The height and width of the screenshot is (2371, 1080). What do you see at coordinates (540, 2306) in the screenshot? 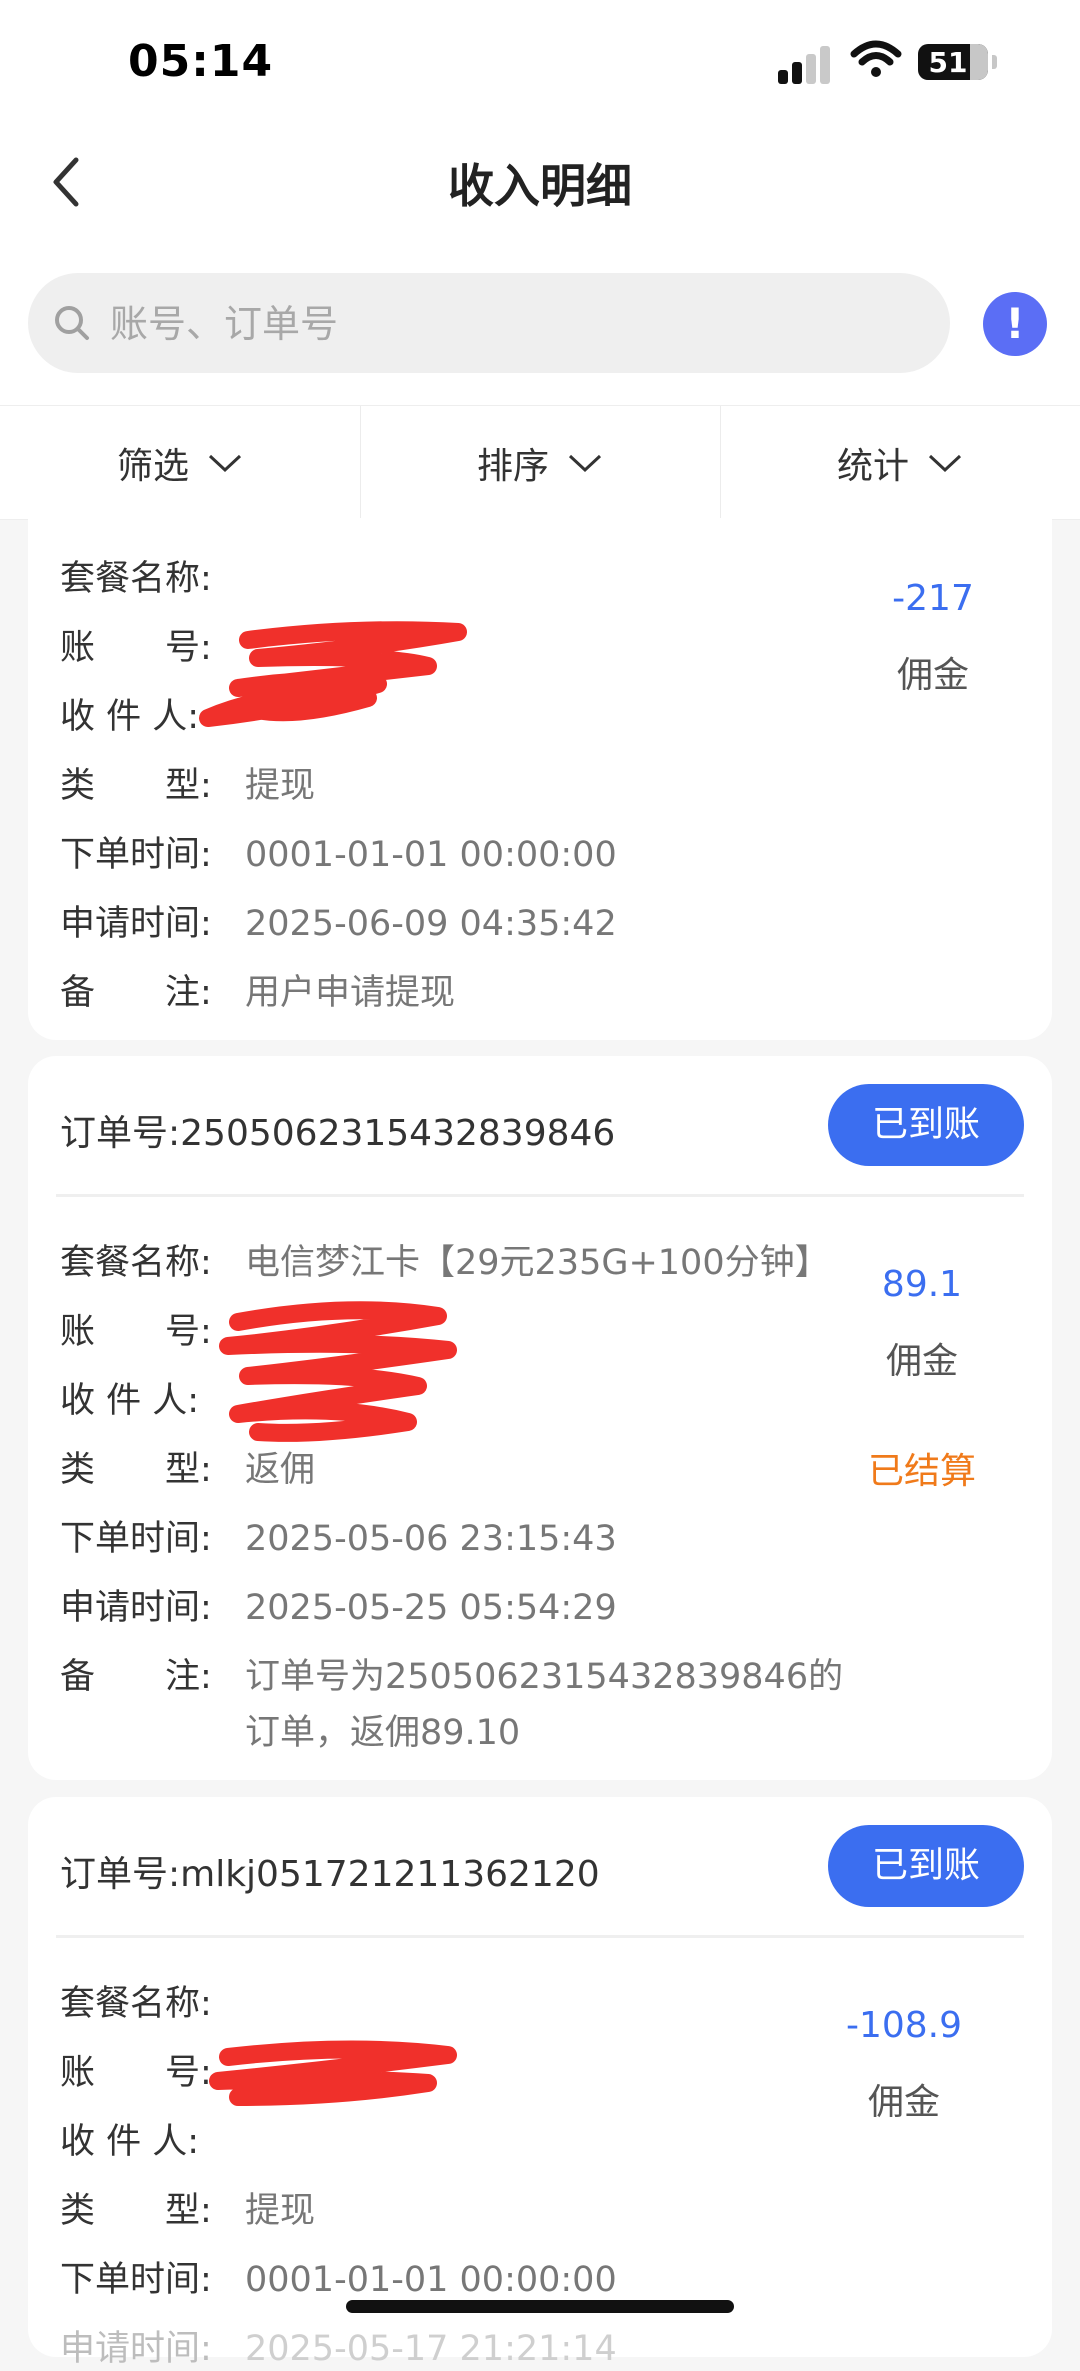
I see `home-indicator` at bounding box center [540, 2306].